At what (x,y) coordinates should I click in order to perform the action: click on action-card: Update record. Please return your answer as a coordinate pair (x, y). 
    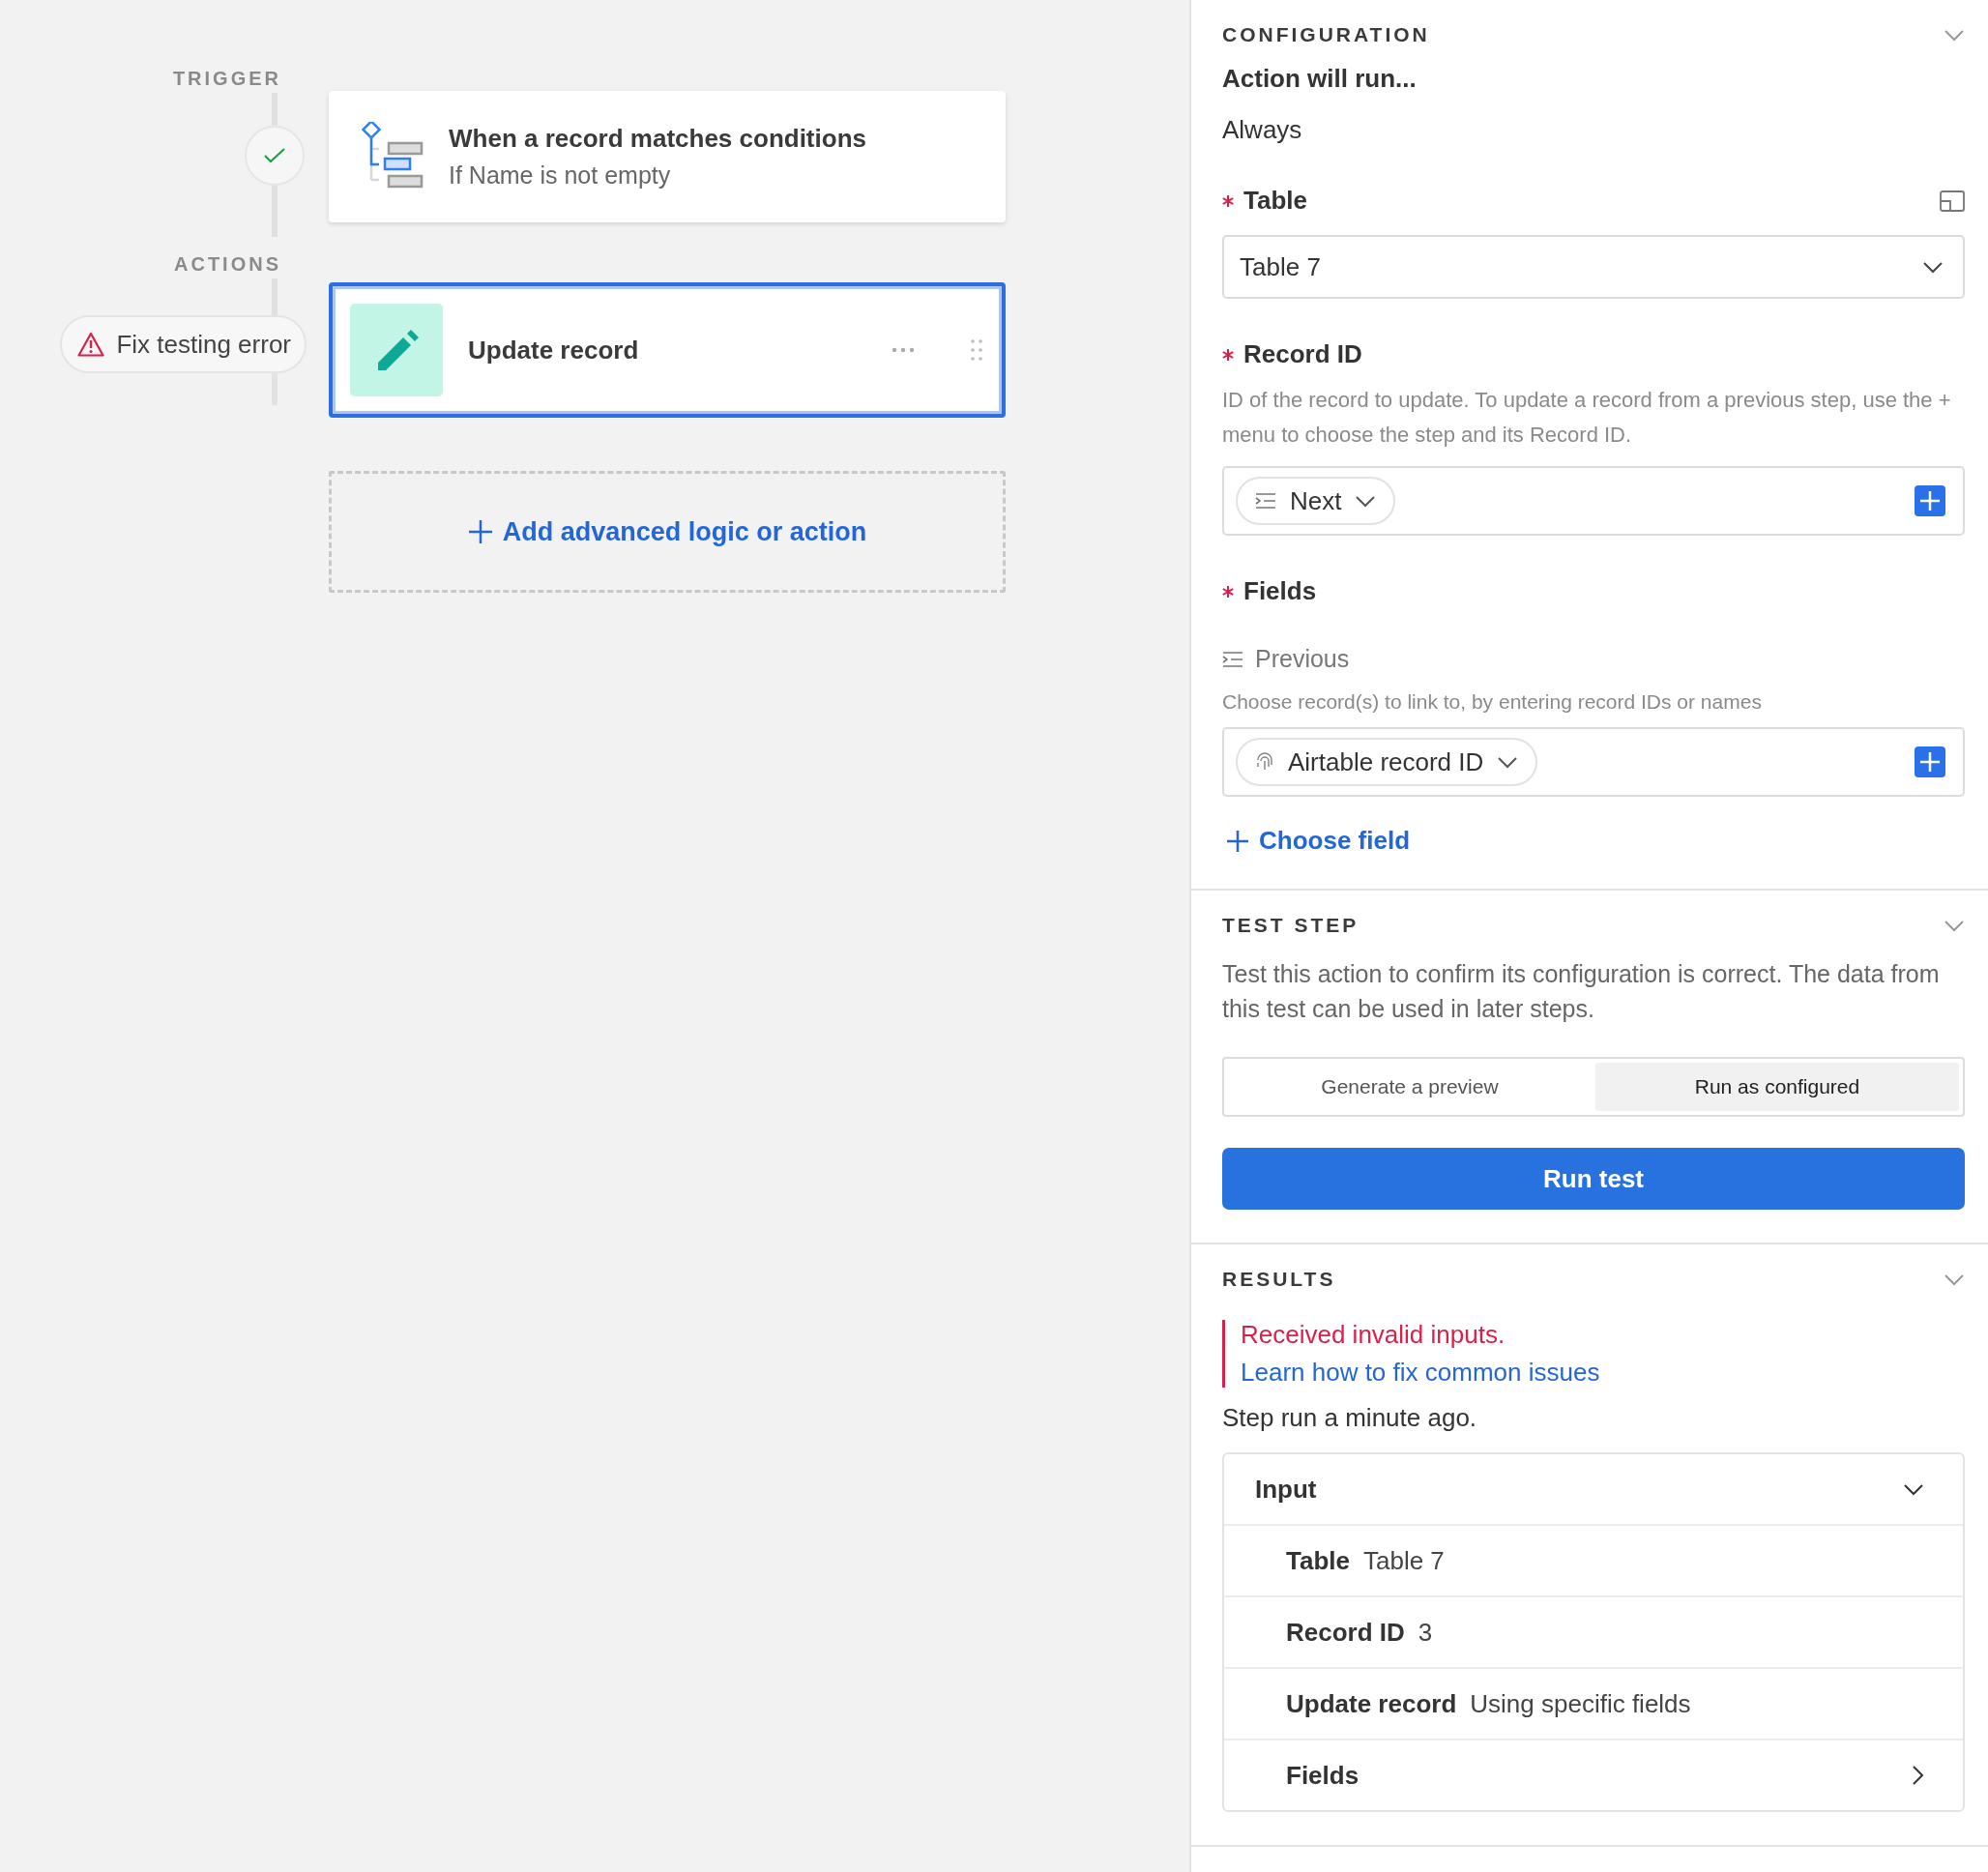
    Looking at the image, I should click on (667, 350).